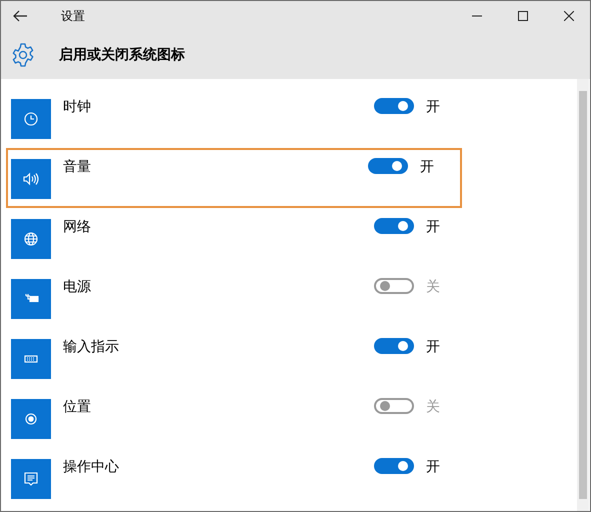 This screenshot has width=591, height=512. What do you see at coordinates (73, 16) in the screenshot?
I see `window-title: 设置` at bounding box center [73, 16].